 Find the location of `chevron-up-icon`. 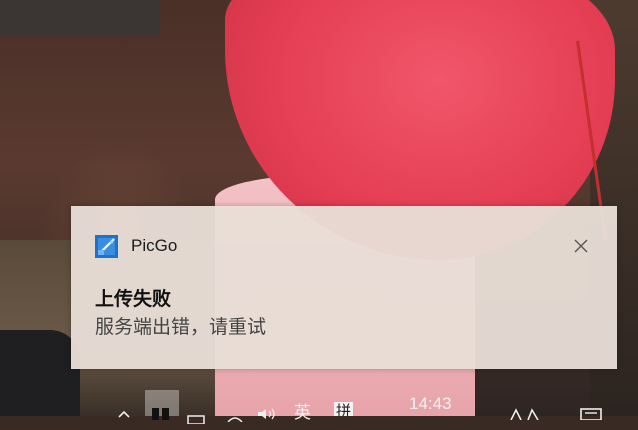

chevron-up-icon is located at coordinates (124, 413).